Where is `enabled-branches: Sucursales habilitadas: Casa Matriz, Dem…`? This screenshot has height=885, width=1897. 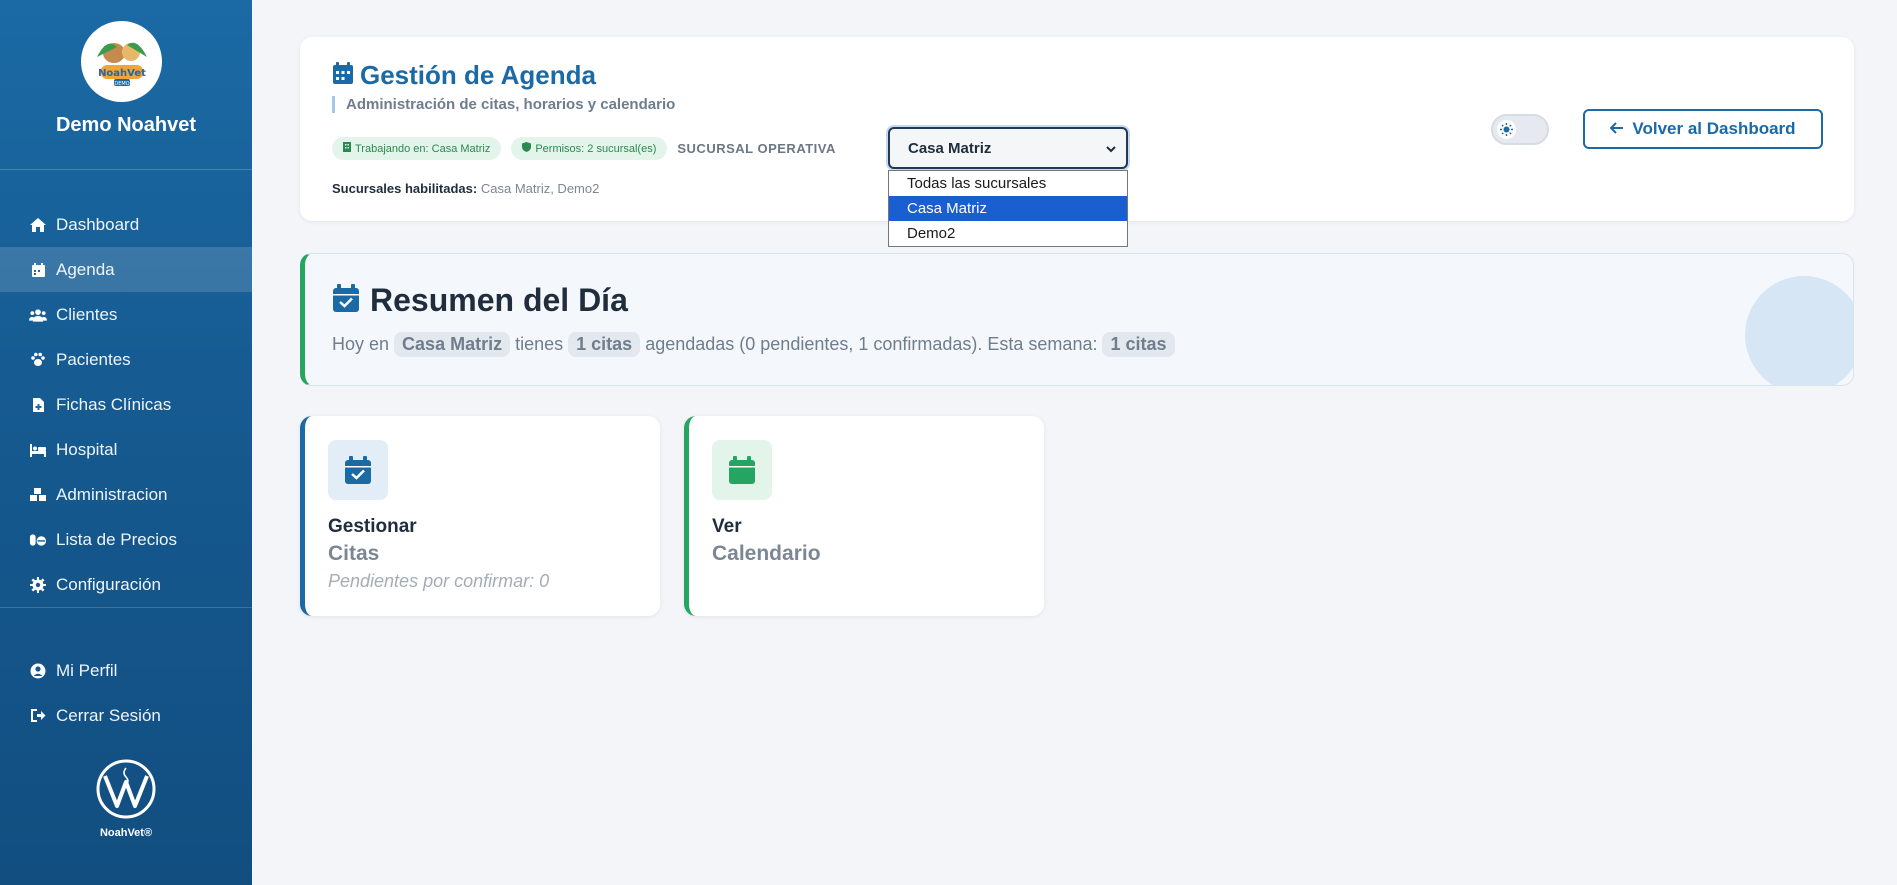
enabled-branches: Sucursales habilitadas: Casa Matriz, Dem… is located at coordinates (465, 188).